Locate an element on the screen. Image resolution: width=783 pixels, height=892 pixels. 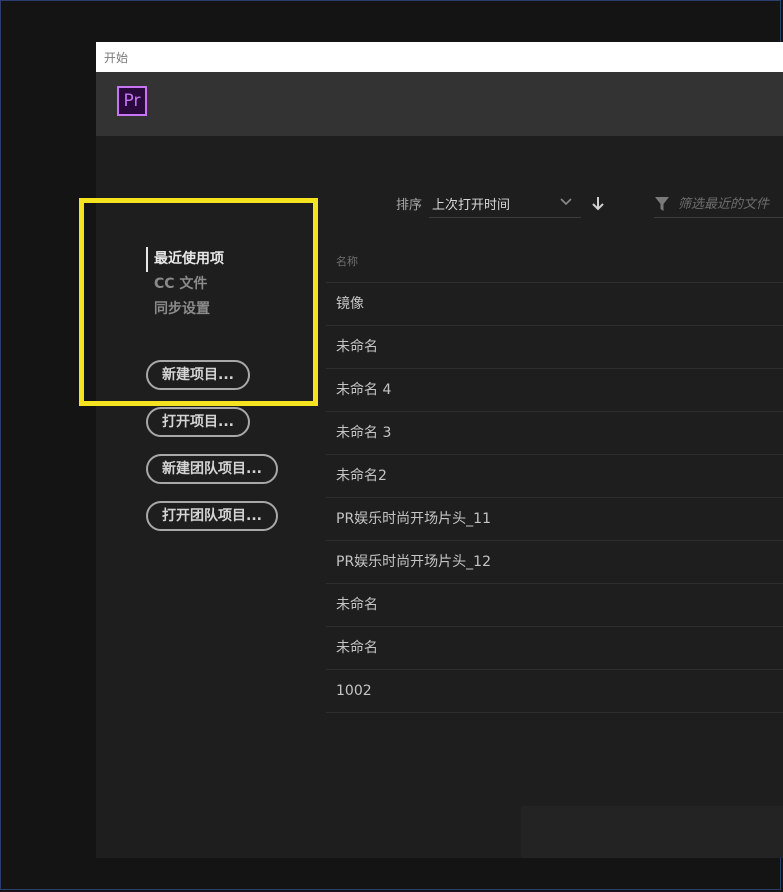
sidebar-nav: 最近使用项 CC 文件 同步设置 is located at coordinates (185, 284).